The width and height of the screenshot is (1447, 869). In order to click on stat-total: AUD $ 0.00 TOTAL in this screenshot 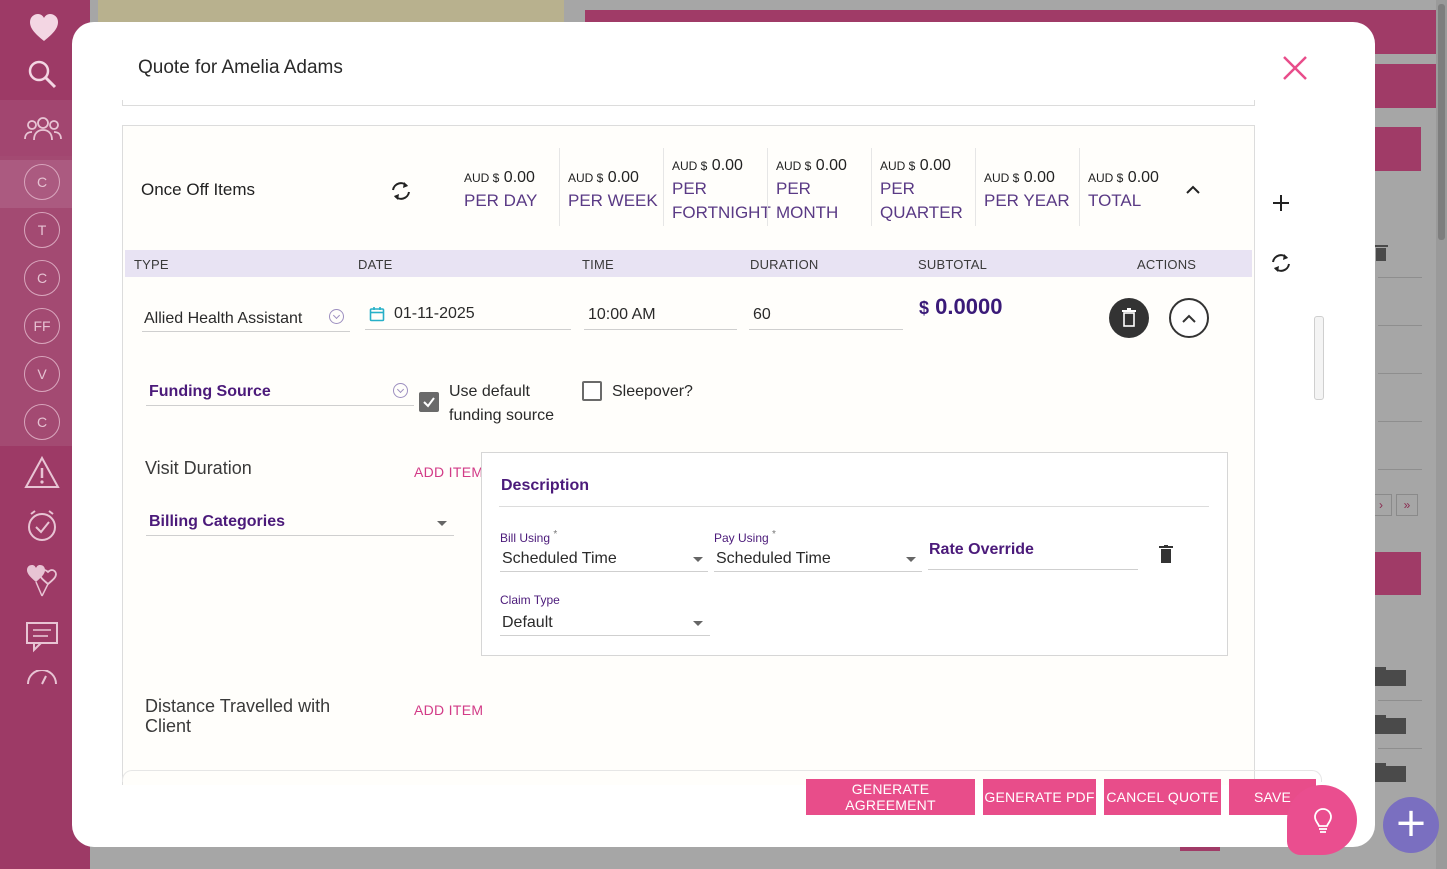, I will do `click(1123, 208)`.